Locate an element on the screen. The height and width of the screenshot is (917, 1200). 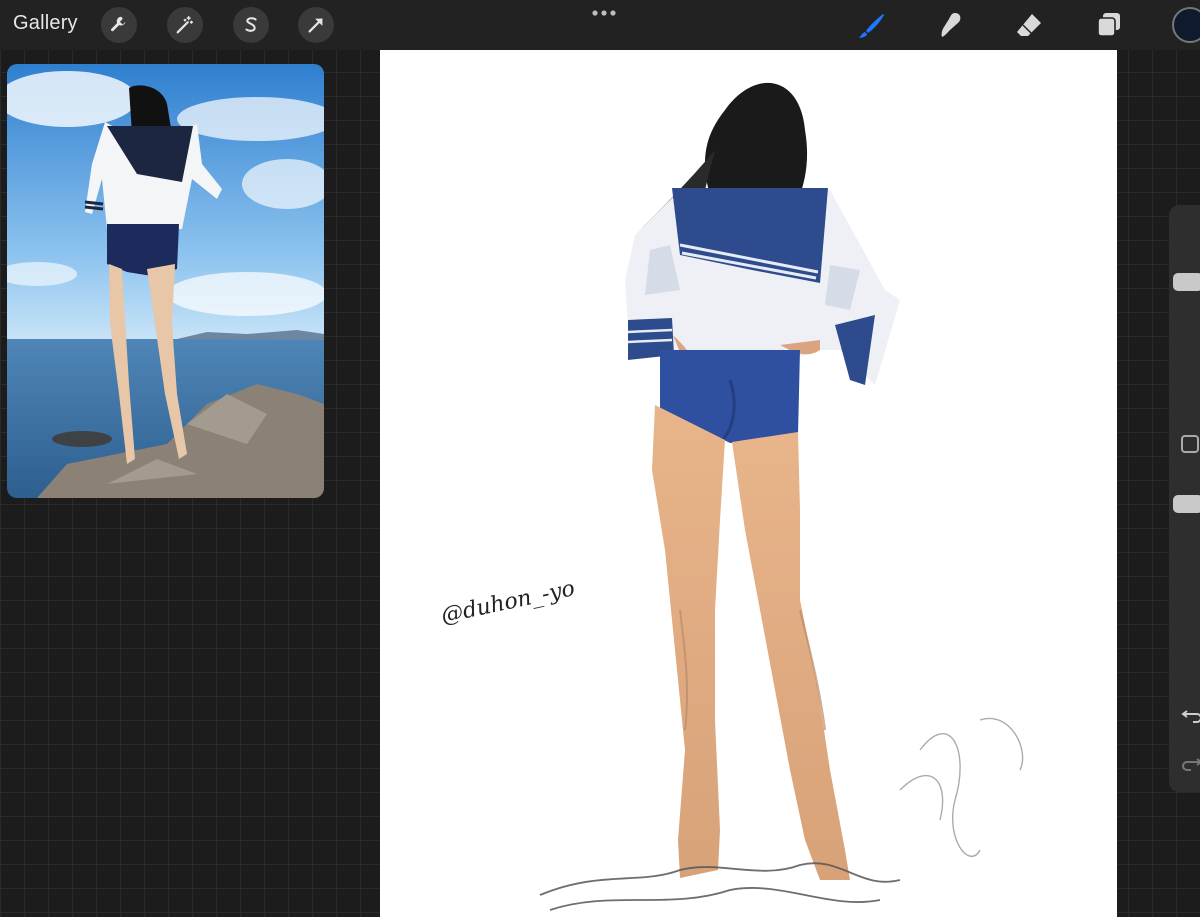
top-toolbar: Gallery is located at coordinates (600, 25).